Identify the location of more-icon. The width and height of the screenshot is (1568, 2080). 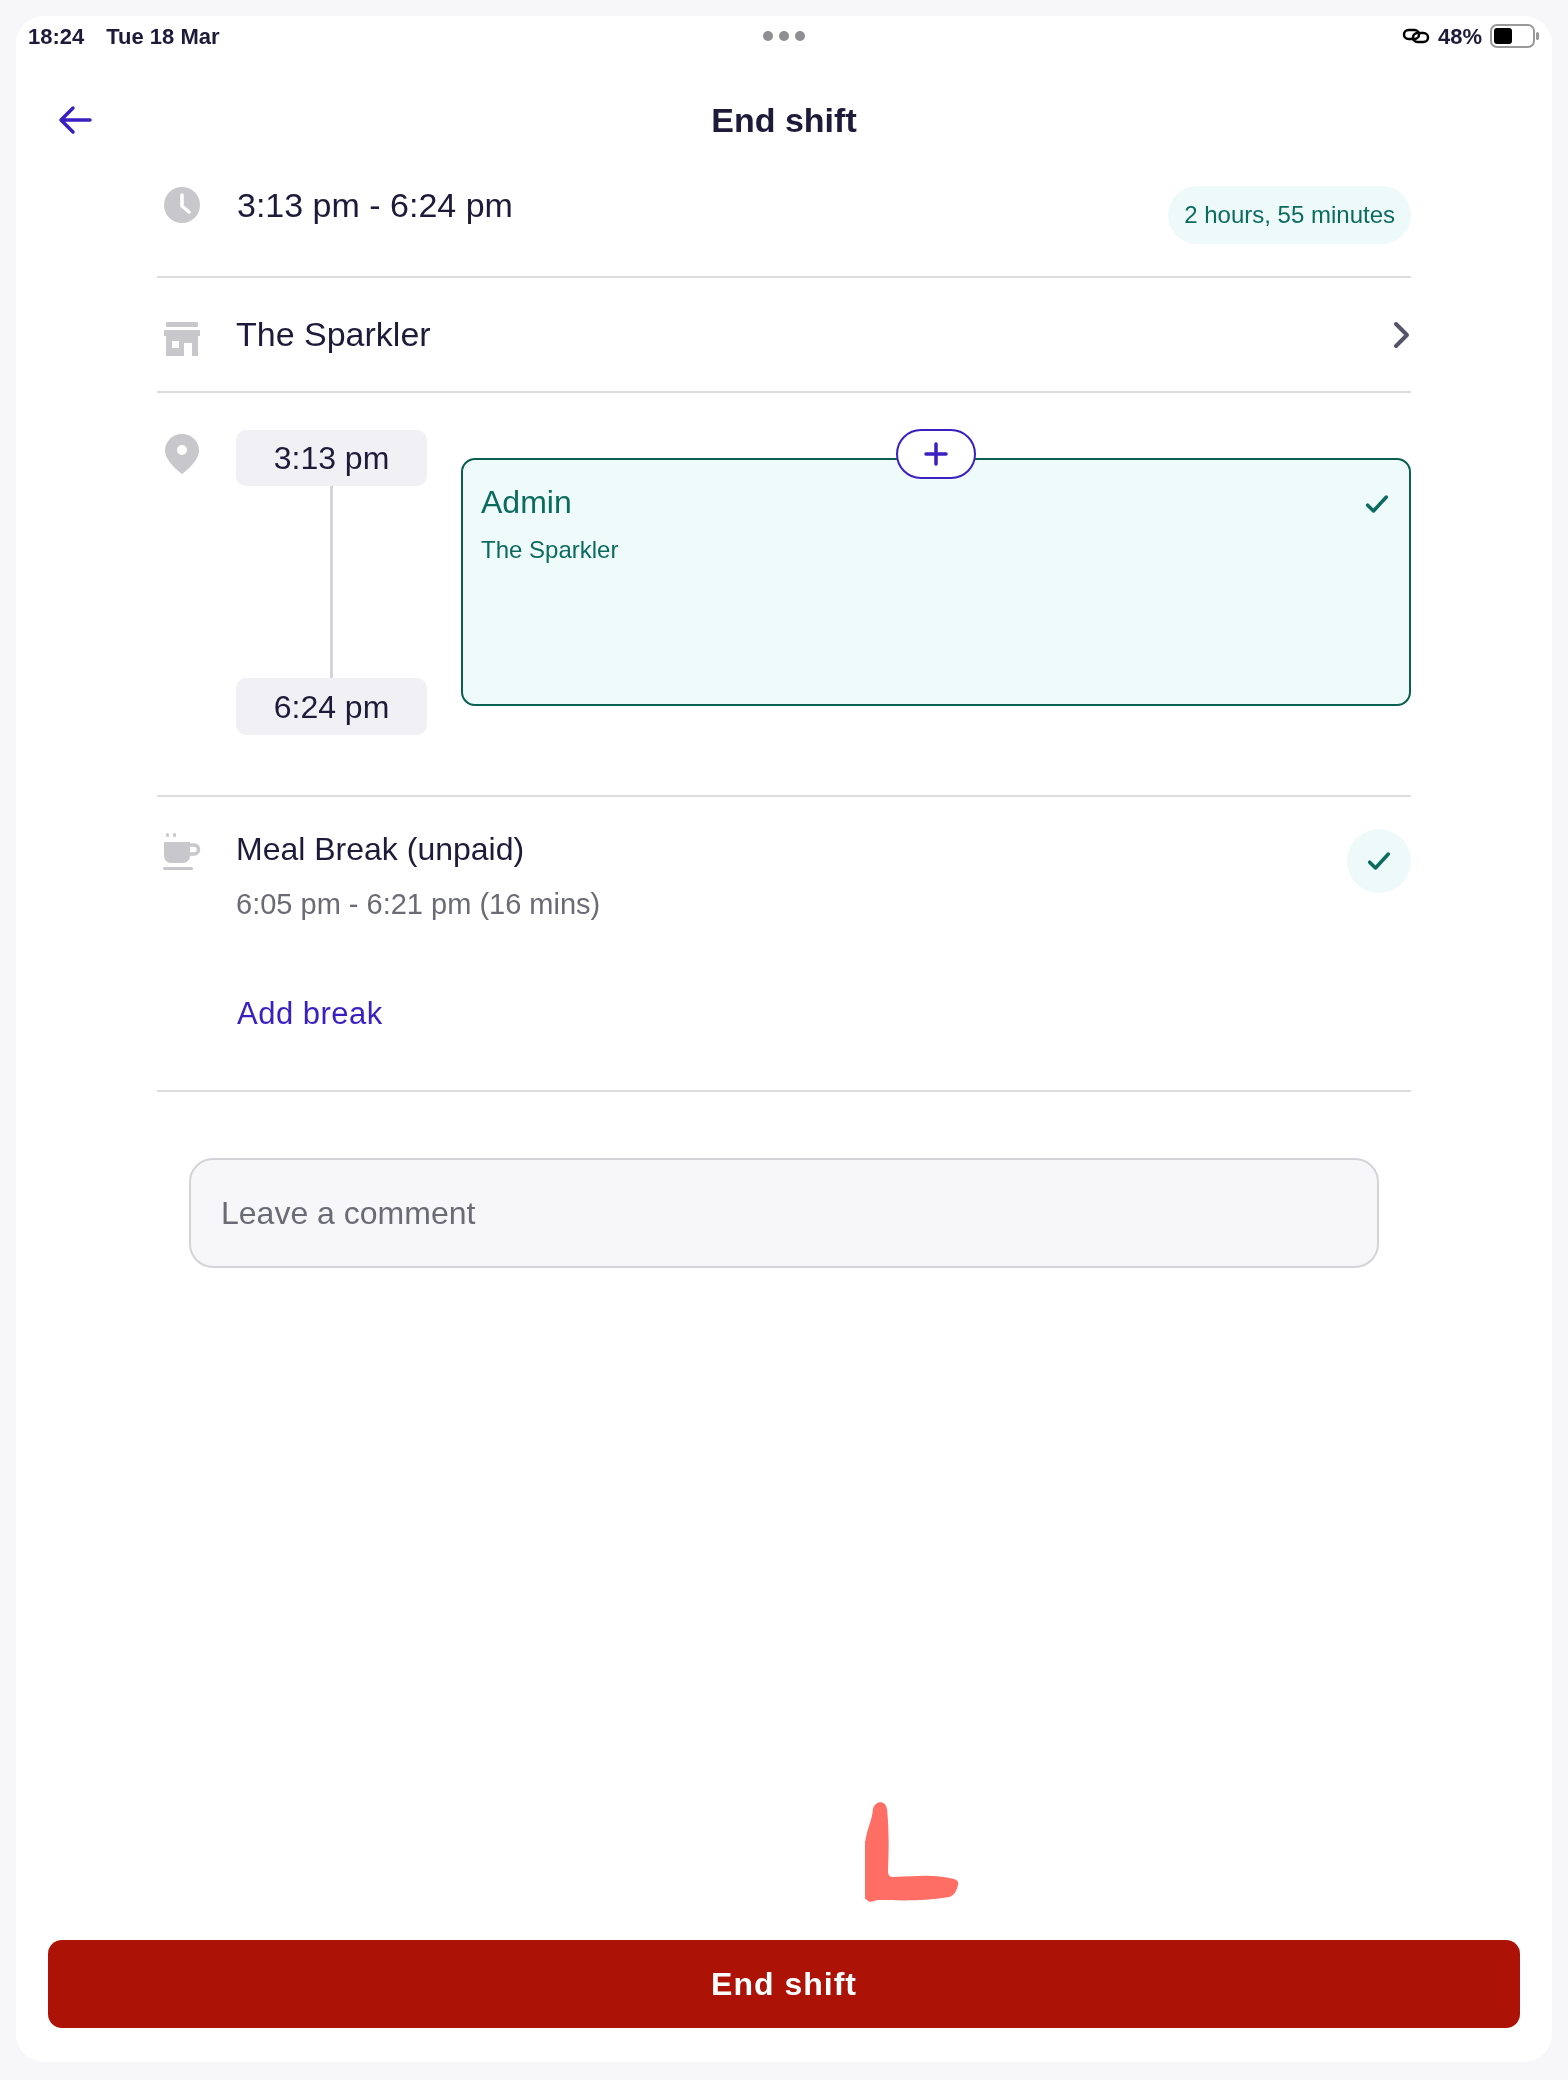
(784, 36).